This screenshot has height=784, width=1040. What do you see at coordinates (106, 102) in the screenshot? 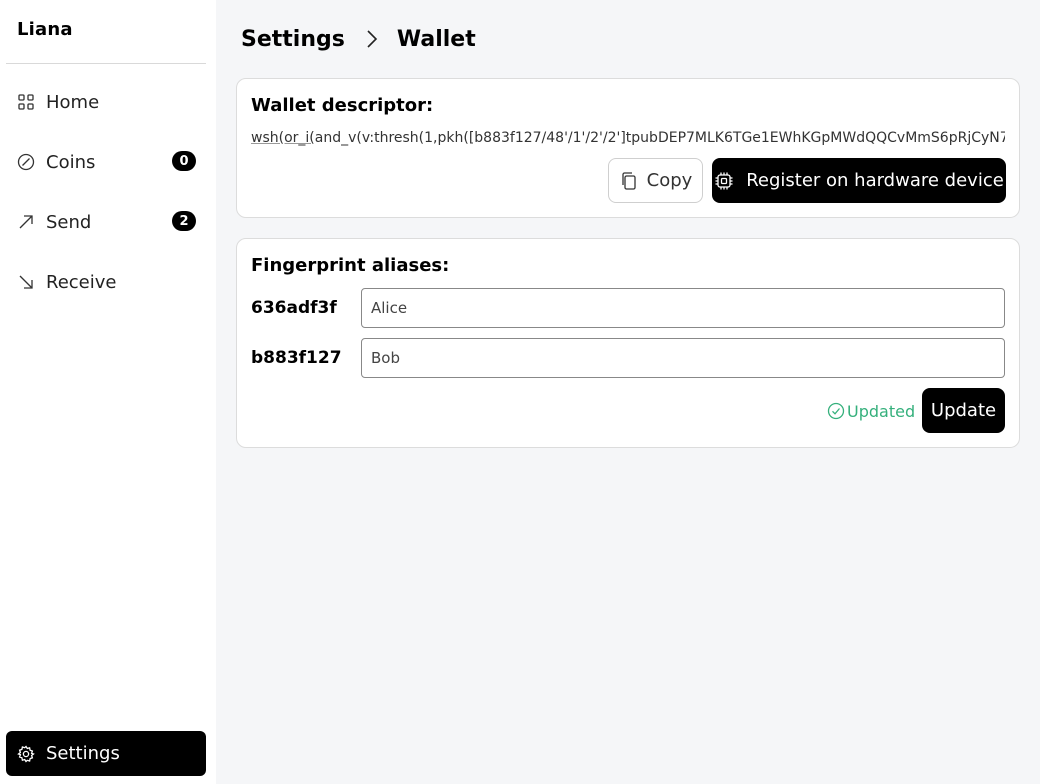
I see `sidebar-item-home: Home` at bounding box center [106, 102].